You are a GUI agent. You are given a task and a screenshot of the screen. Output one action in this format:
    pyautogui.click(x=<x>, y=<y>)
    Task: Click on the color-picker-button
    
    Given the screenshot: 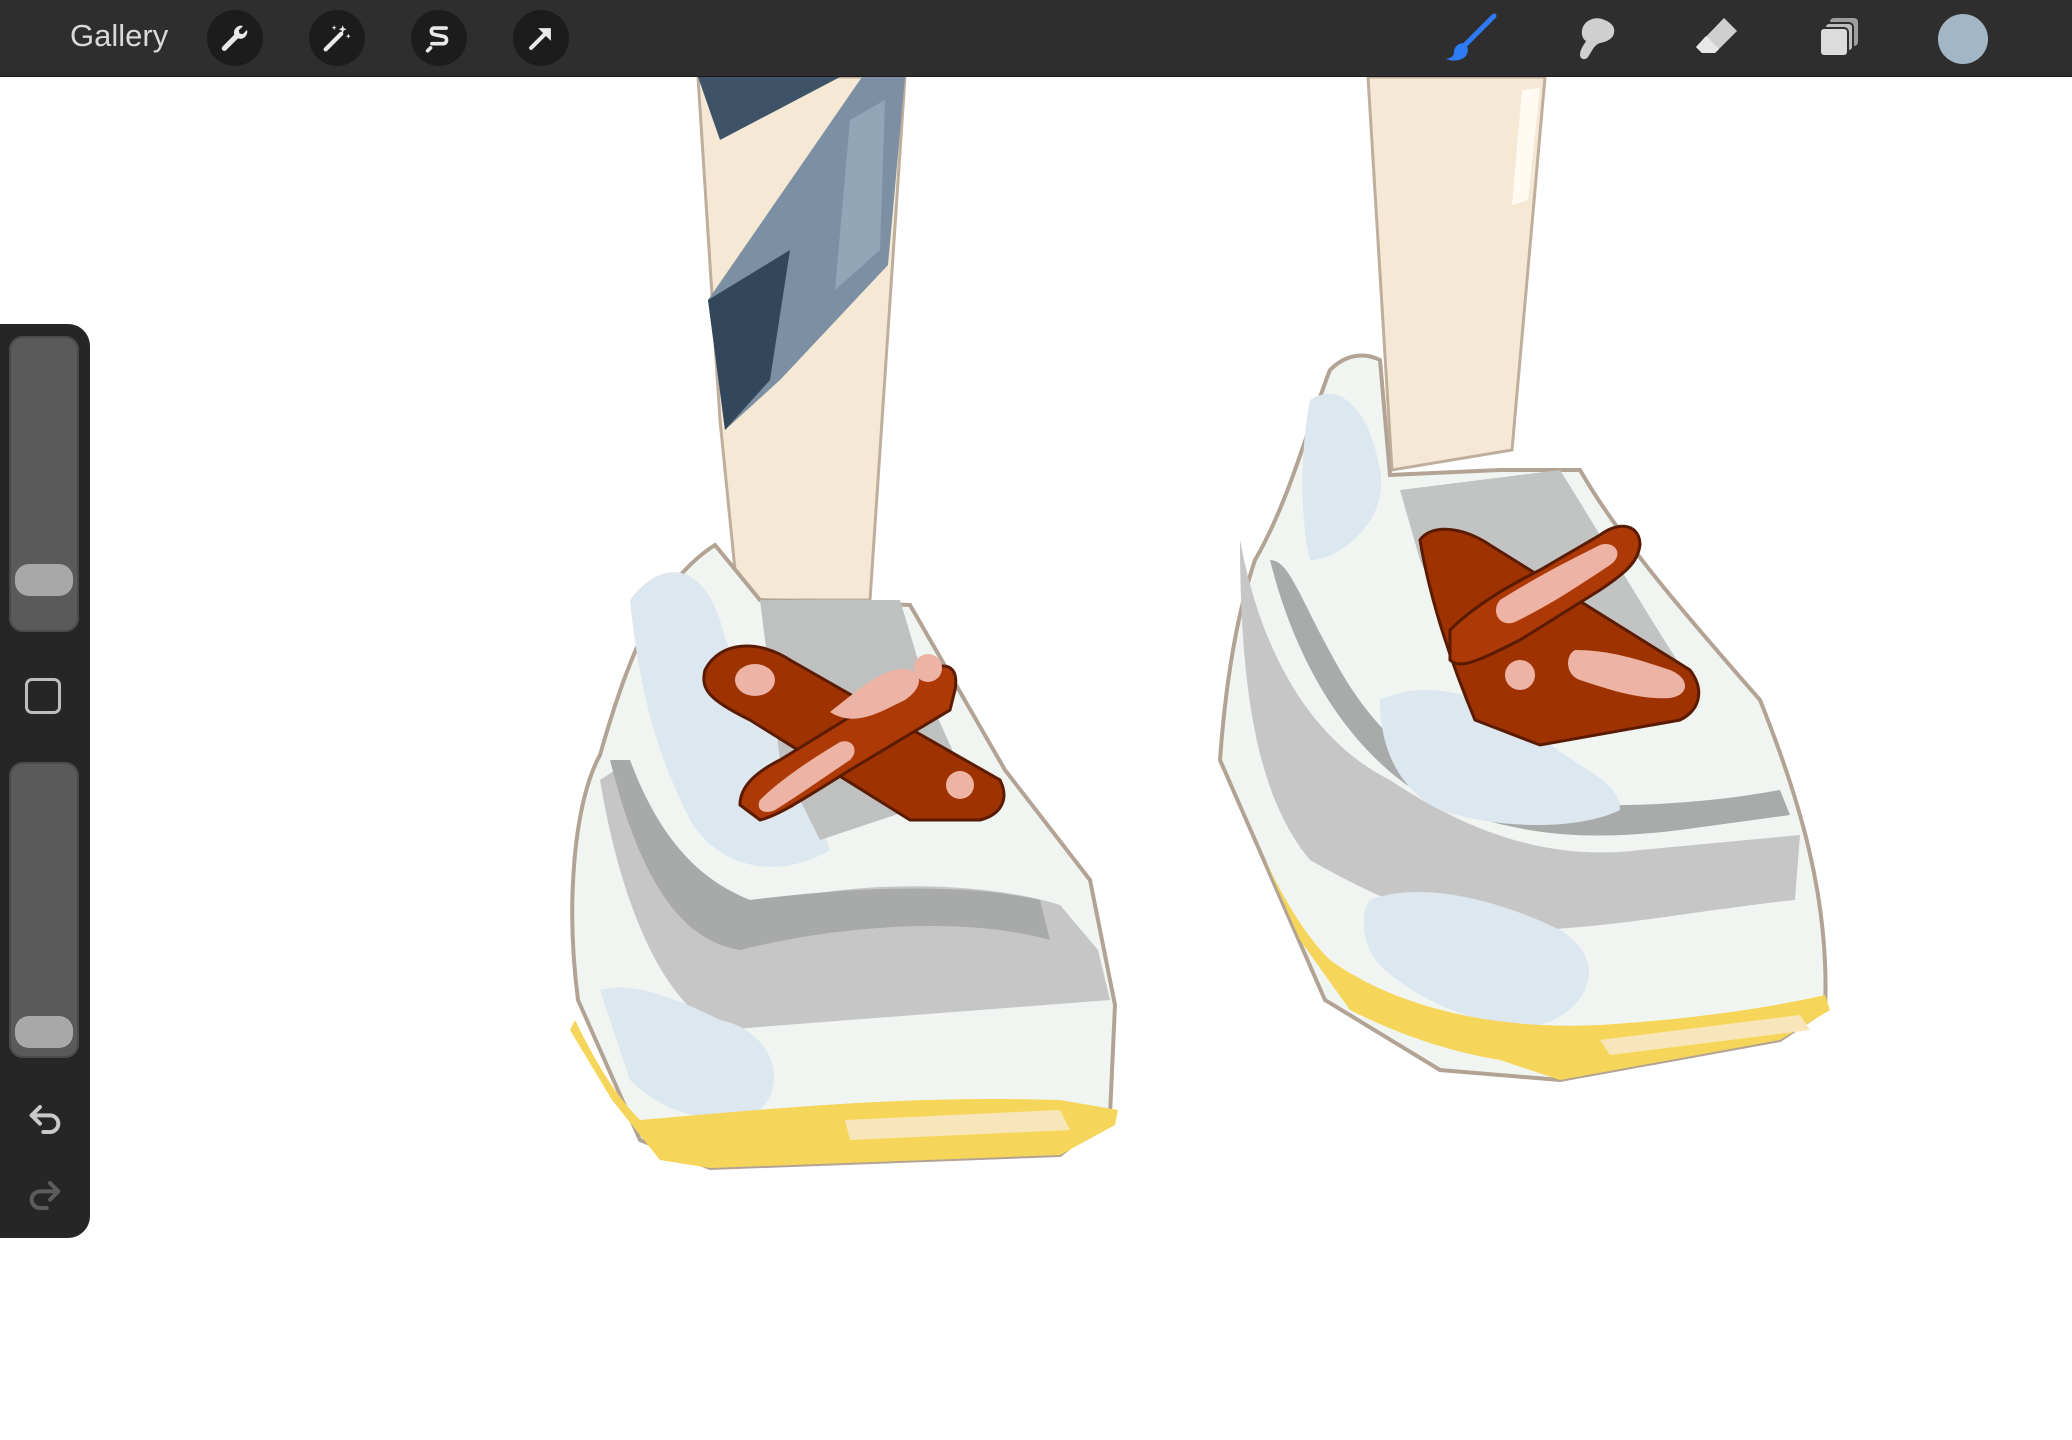 What is the action you would take?
    pyautogui.click(x=1963, y=39)
    